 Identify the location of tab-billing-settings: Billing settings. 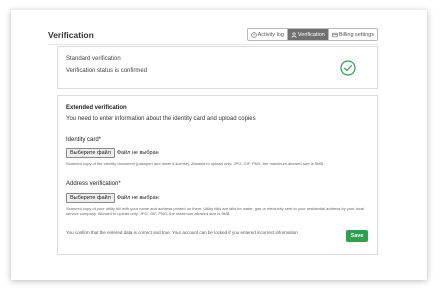
(352, 34).